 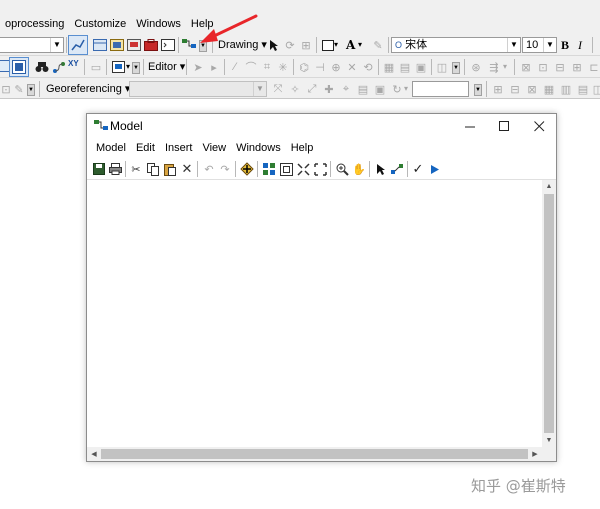 What do you see at coordinates (295, 89) in the screenshot?
I see `shift-raster-icon: ✧` at bounding box center [295, 89].